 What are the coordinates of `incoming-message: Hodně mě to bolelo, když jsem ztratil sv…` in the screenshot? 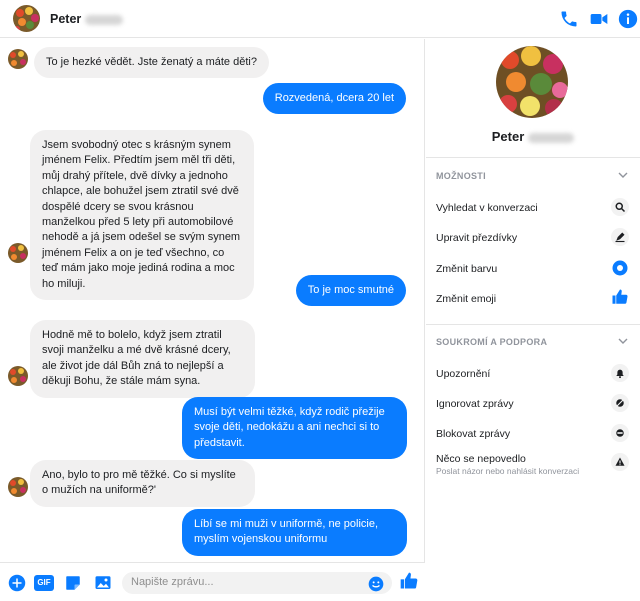 It's located at (142, 359).